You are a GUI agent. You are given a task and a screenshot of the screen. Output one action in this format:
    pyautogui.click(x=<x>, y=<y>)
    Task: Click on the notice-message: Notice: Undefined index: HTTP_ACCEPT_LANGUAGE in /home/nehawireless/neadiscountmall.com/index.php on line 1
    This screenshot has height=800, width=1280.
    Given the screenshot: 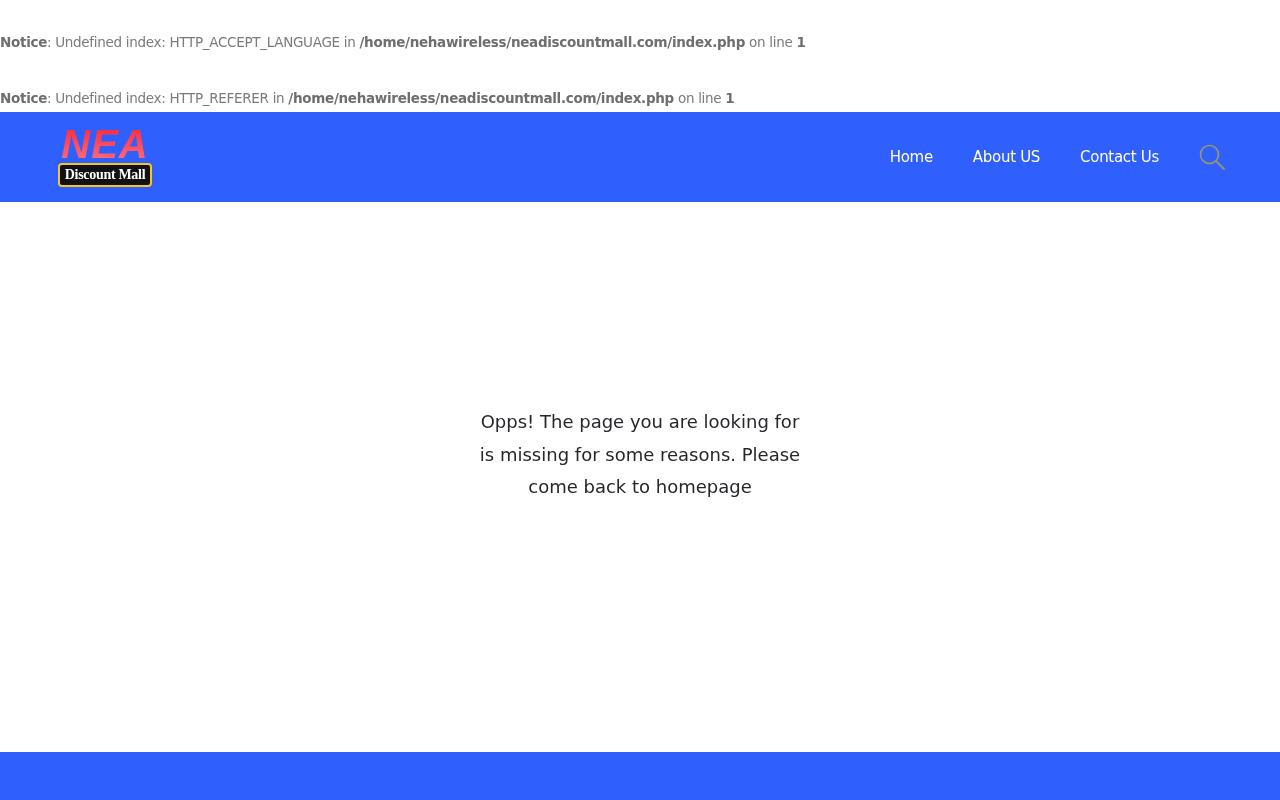 What is the action you would take?
    pyautogui.click(x=403, y=42)
    